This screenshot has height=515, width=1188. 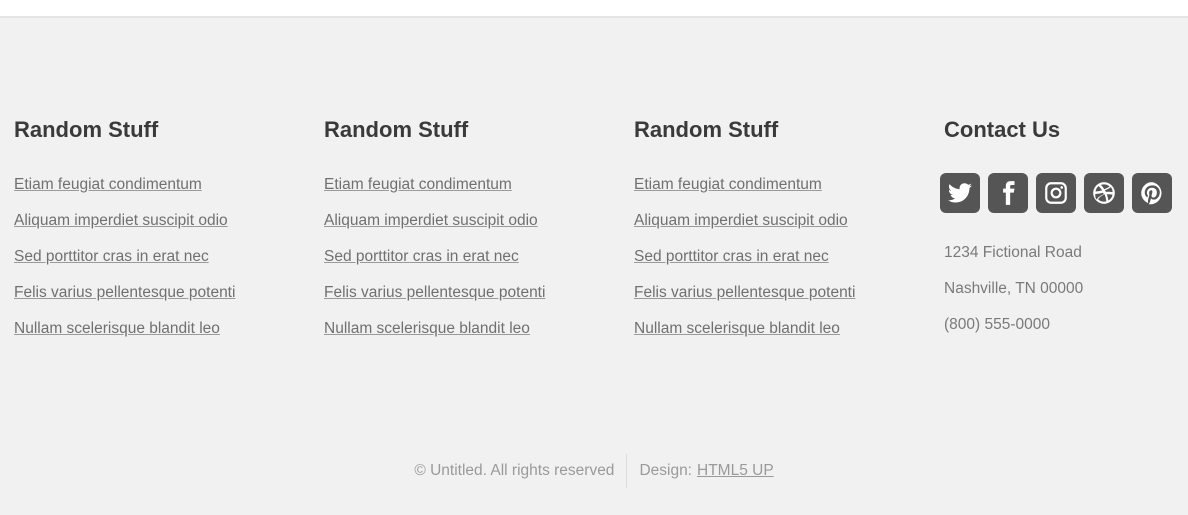 I want to click on pinterest-glyph, so click(x=1151, y=193).